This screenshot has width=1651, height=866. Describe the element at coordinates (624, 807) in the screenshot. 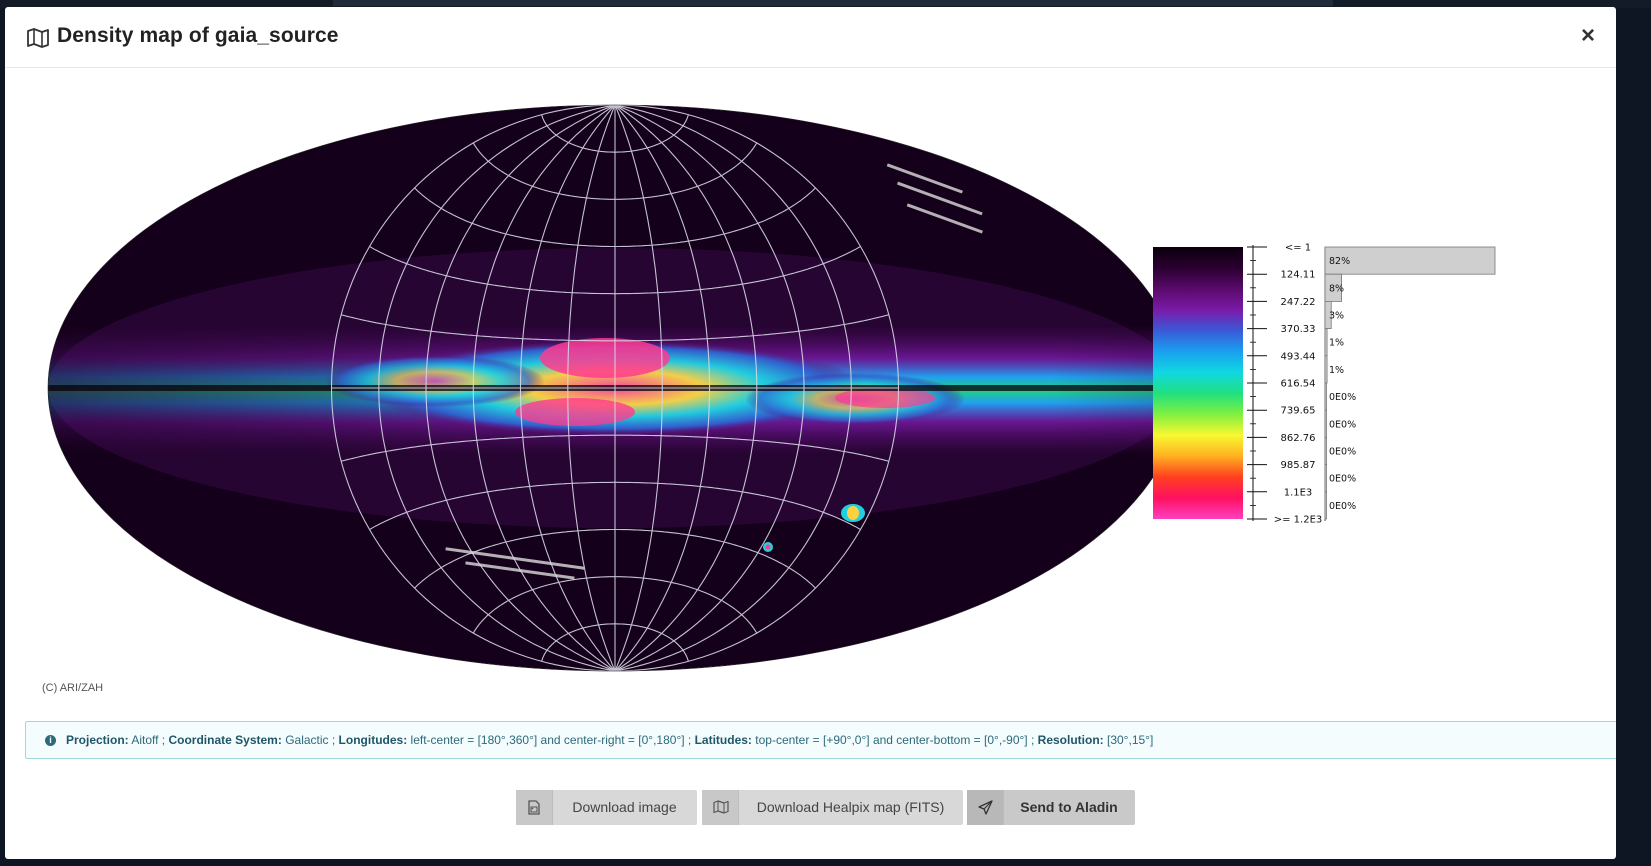

I see `download-image-label: Download image` at that location.